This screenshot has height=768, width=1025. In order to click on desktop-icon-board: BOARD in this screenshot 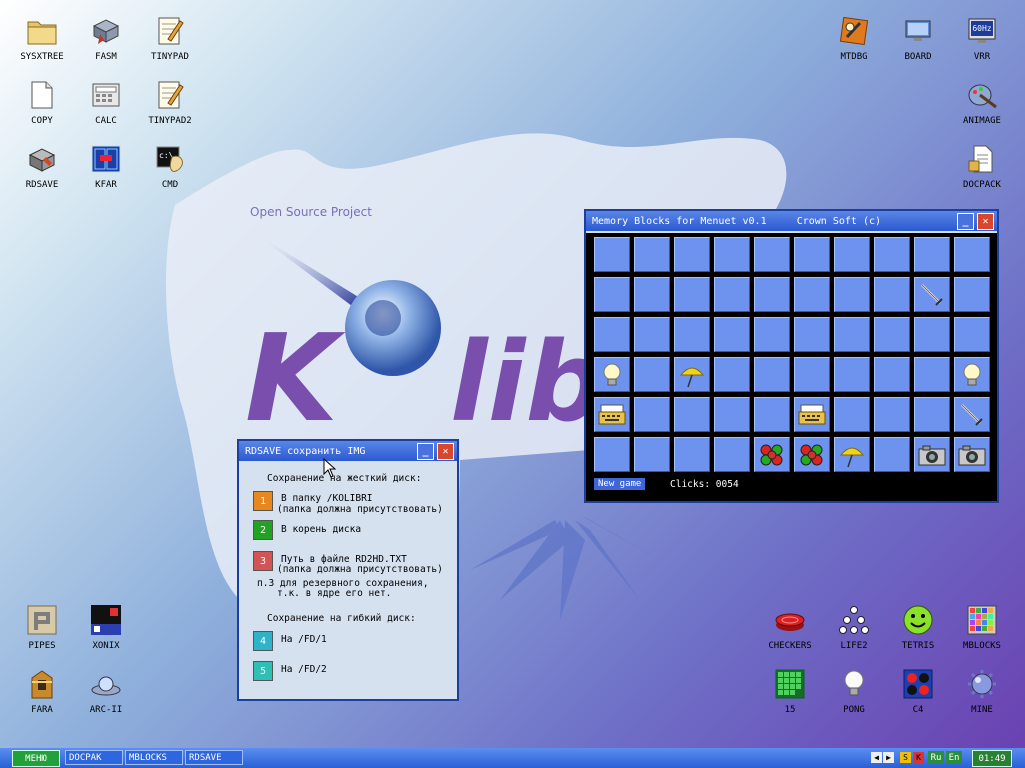, I will do `click(918, 38)`.